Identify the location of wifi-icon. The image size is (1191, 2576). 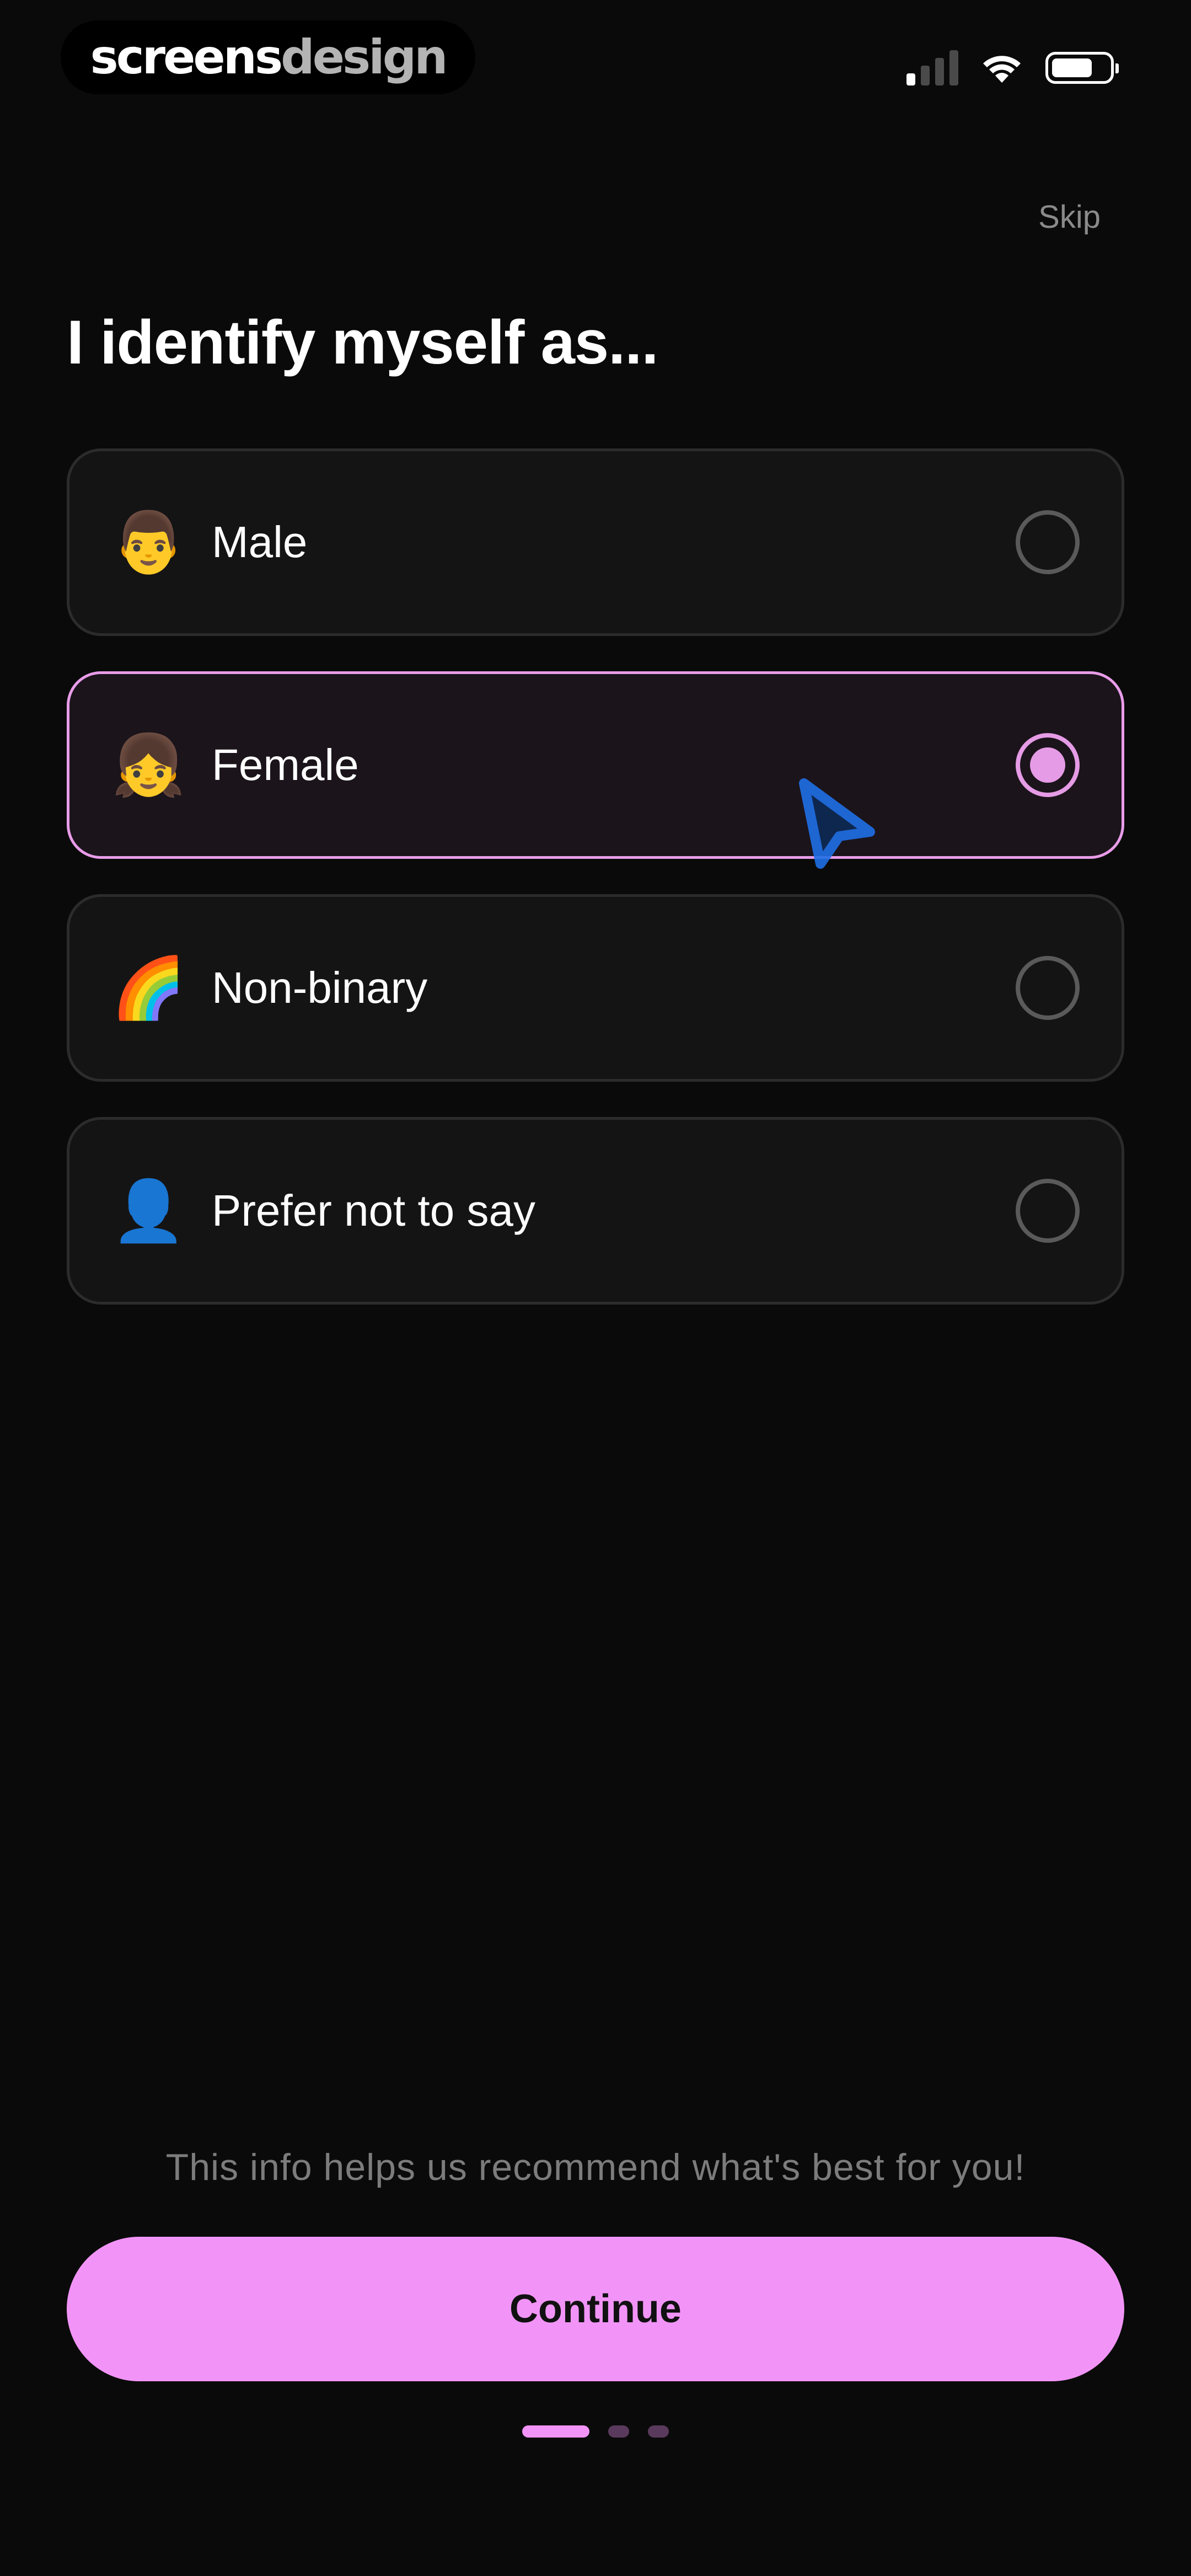
(1002, 69).